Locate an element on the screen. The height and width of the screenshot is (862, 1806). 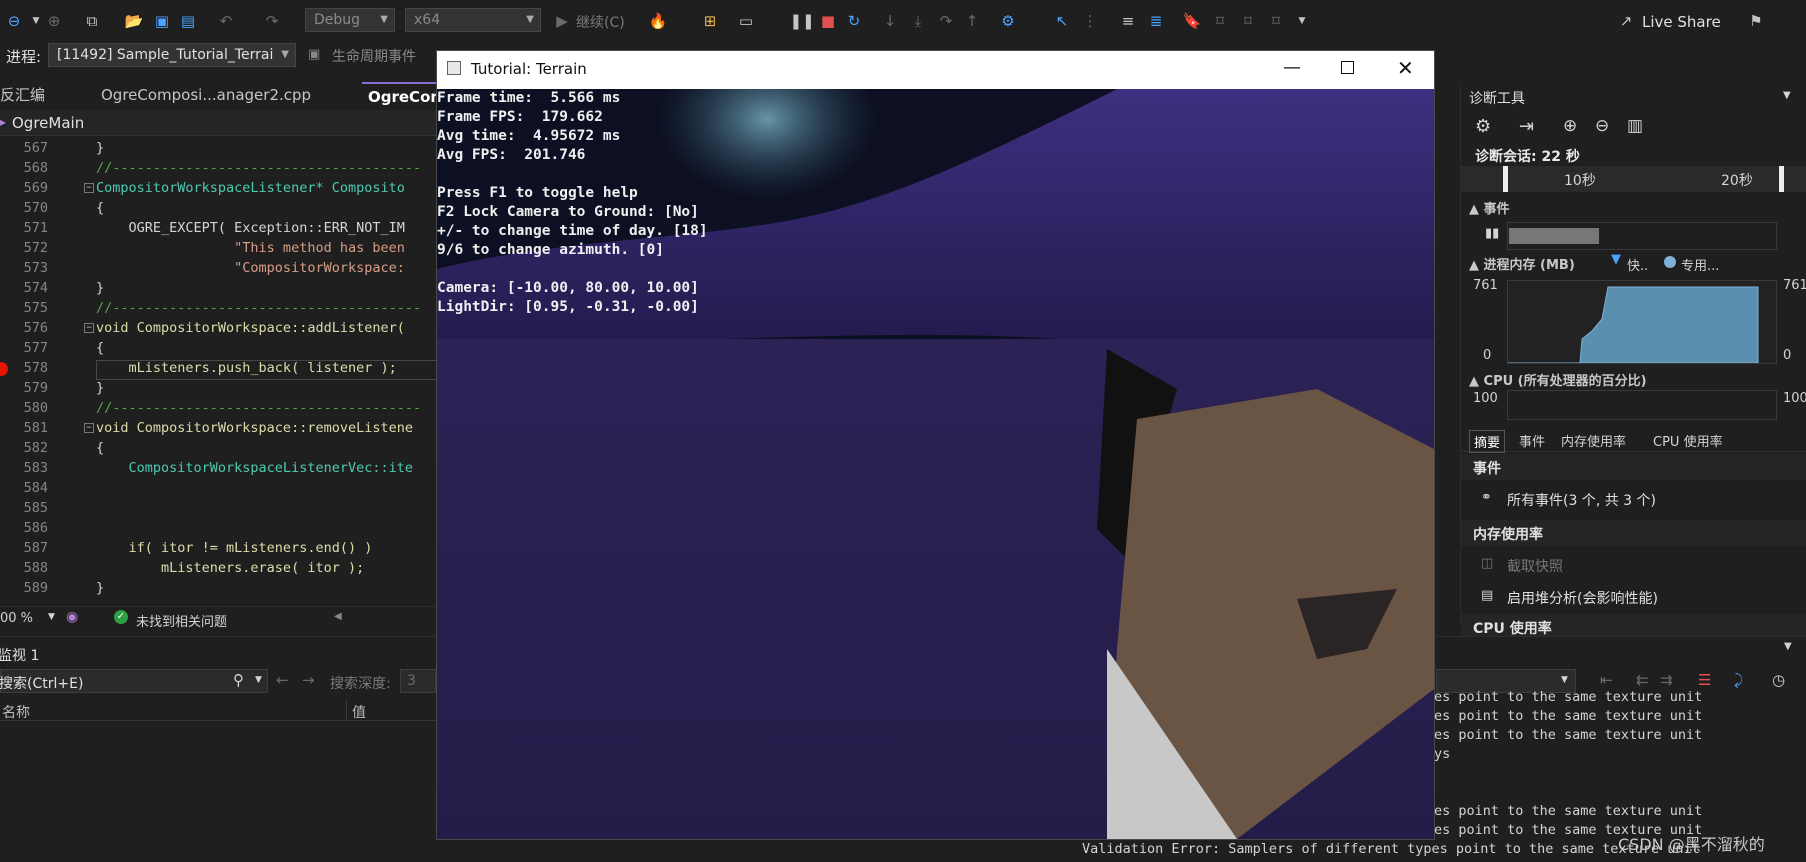
scroll-left-icon: ◀ is located at coordinates (338, 616).